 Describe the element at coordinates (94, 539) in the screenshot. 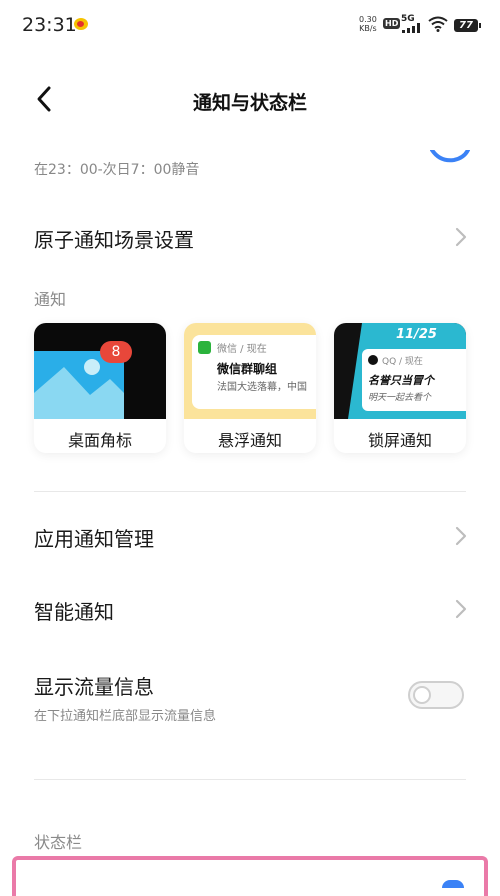

I see `app-notify-label: 应用通知管理` at that location.